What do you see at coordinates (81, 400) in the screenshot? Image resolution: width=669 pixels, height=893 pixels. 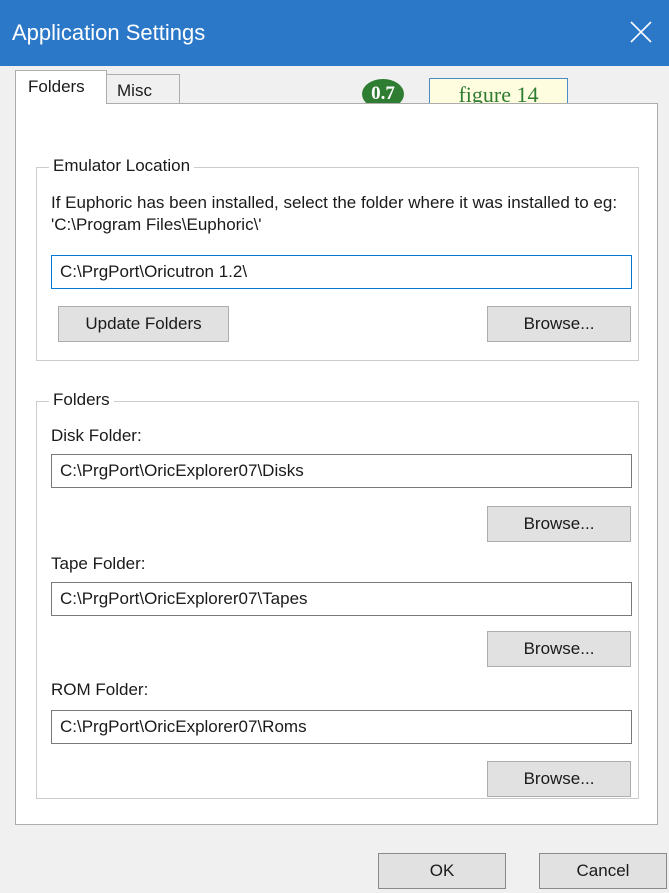 I see `folders-legend: Folders` at bounding box center [81, 400].